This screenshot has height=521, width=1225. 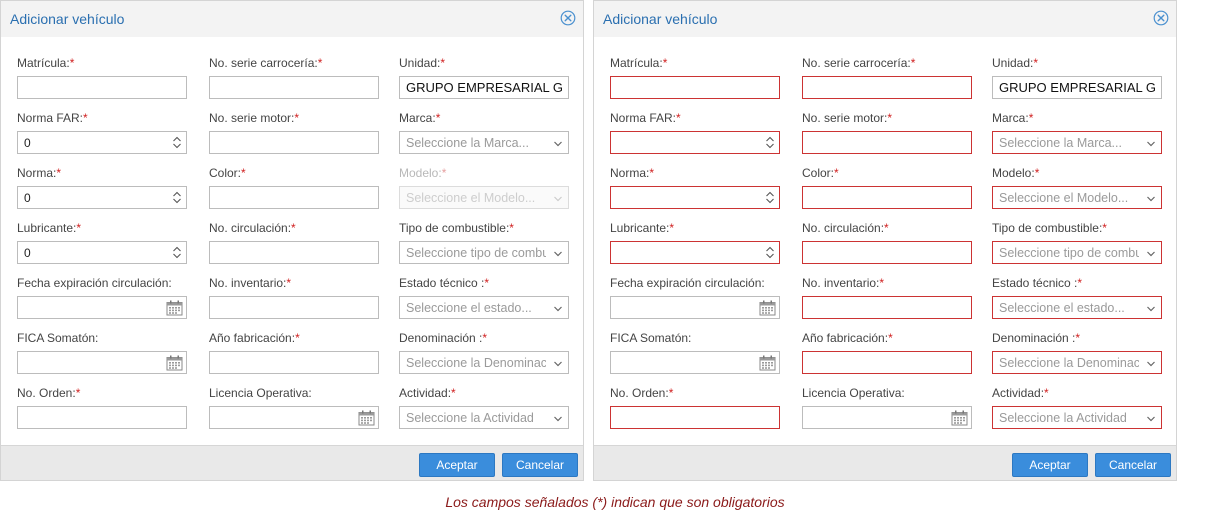 I want to click on chevron-down-icon, so click(x=1151, y=143).